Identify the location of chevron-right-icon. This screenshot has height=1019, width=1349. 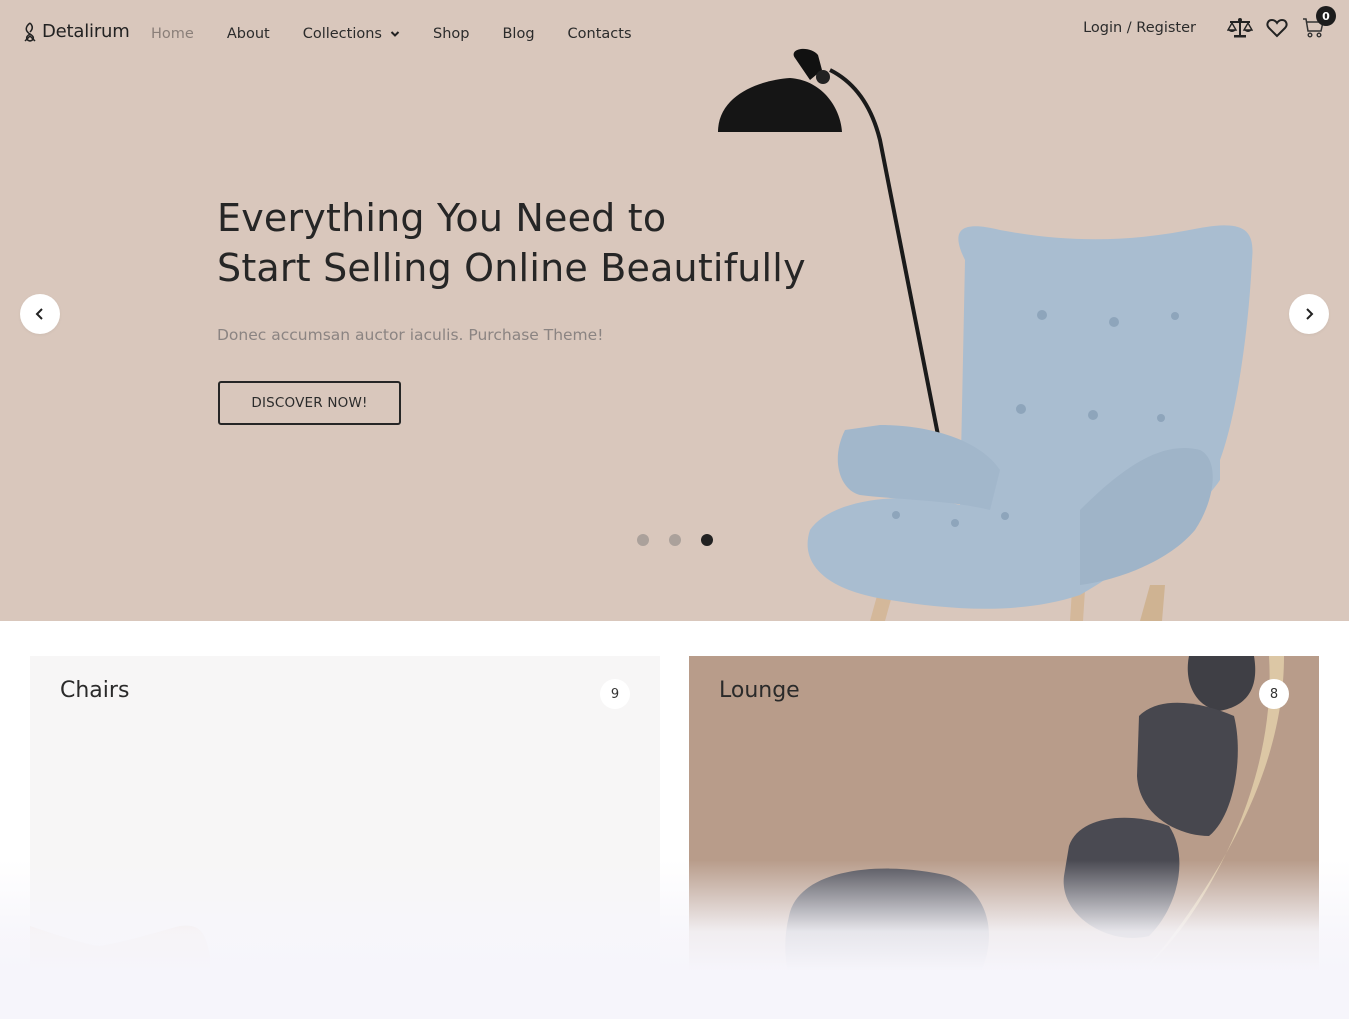
(1310, 314).